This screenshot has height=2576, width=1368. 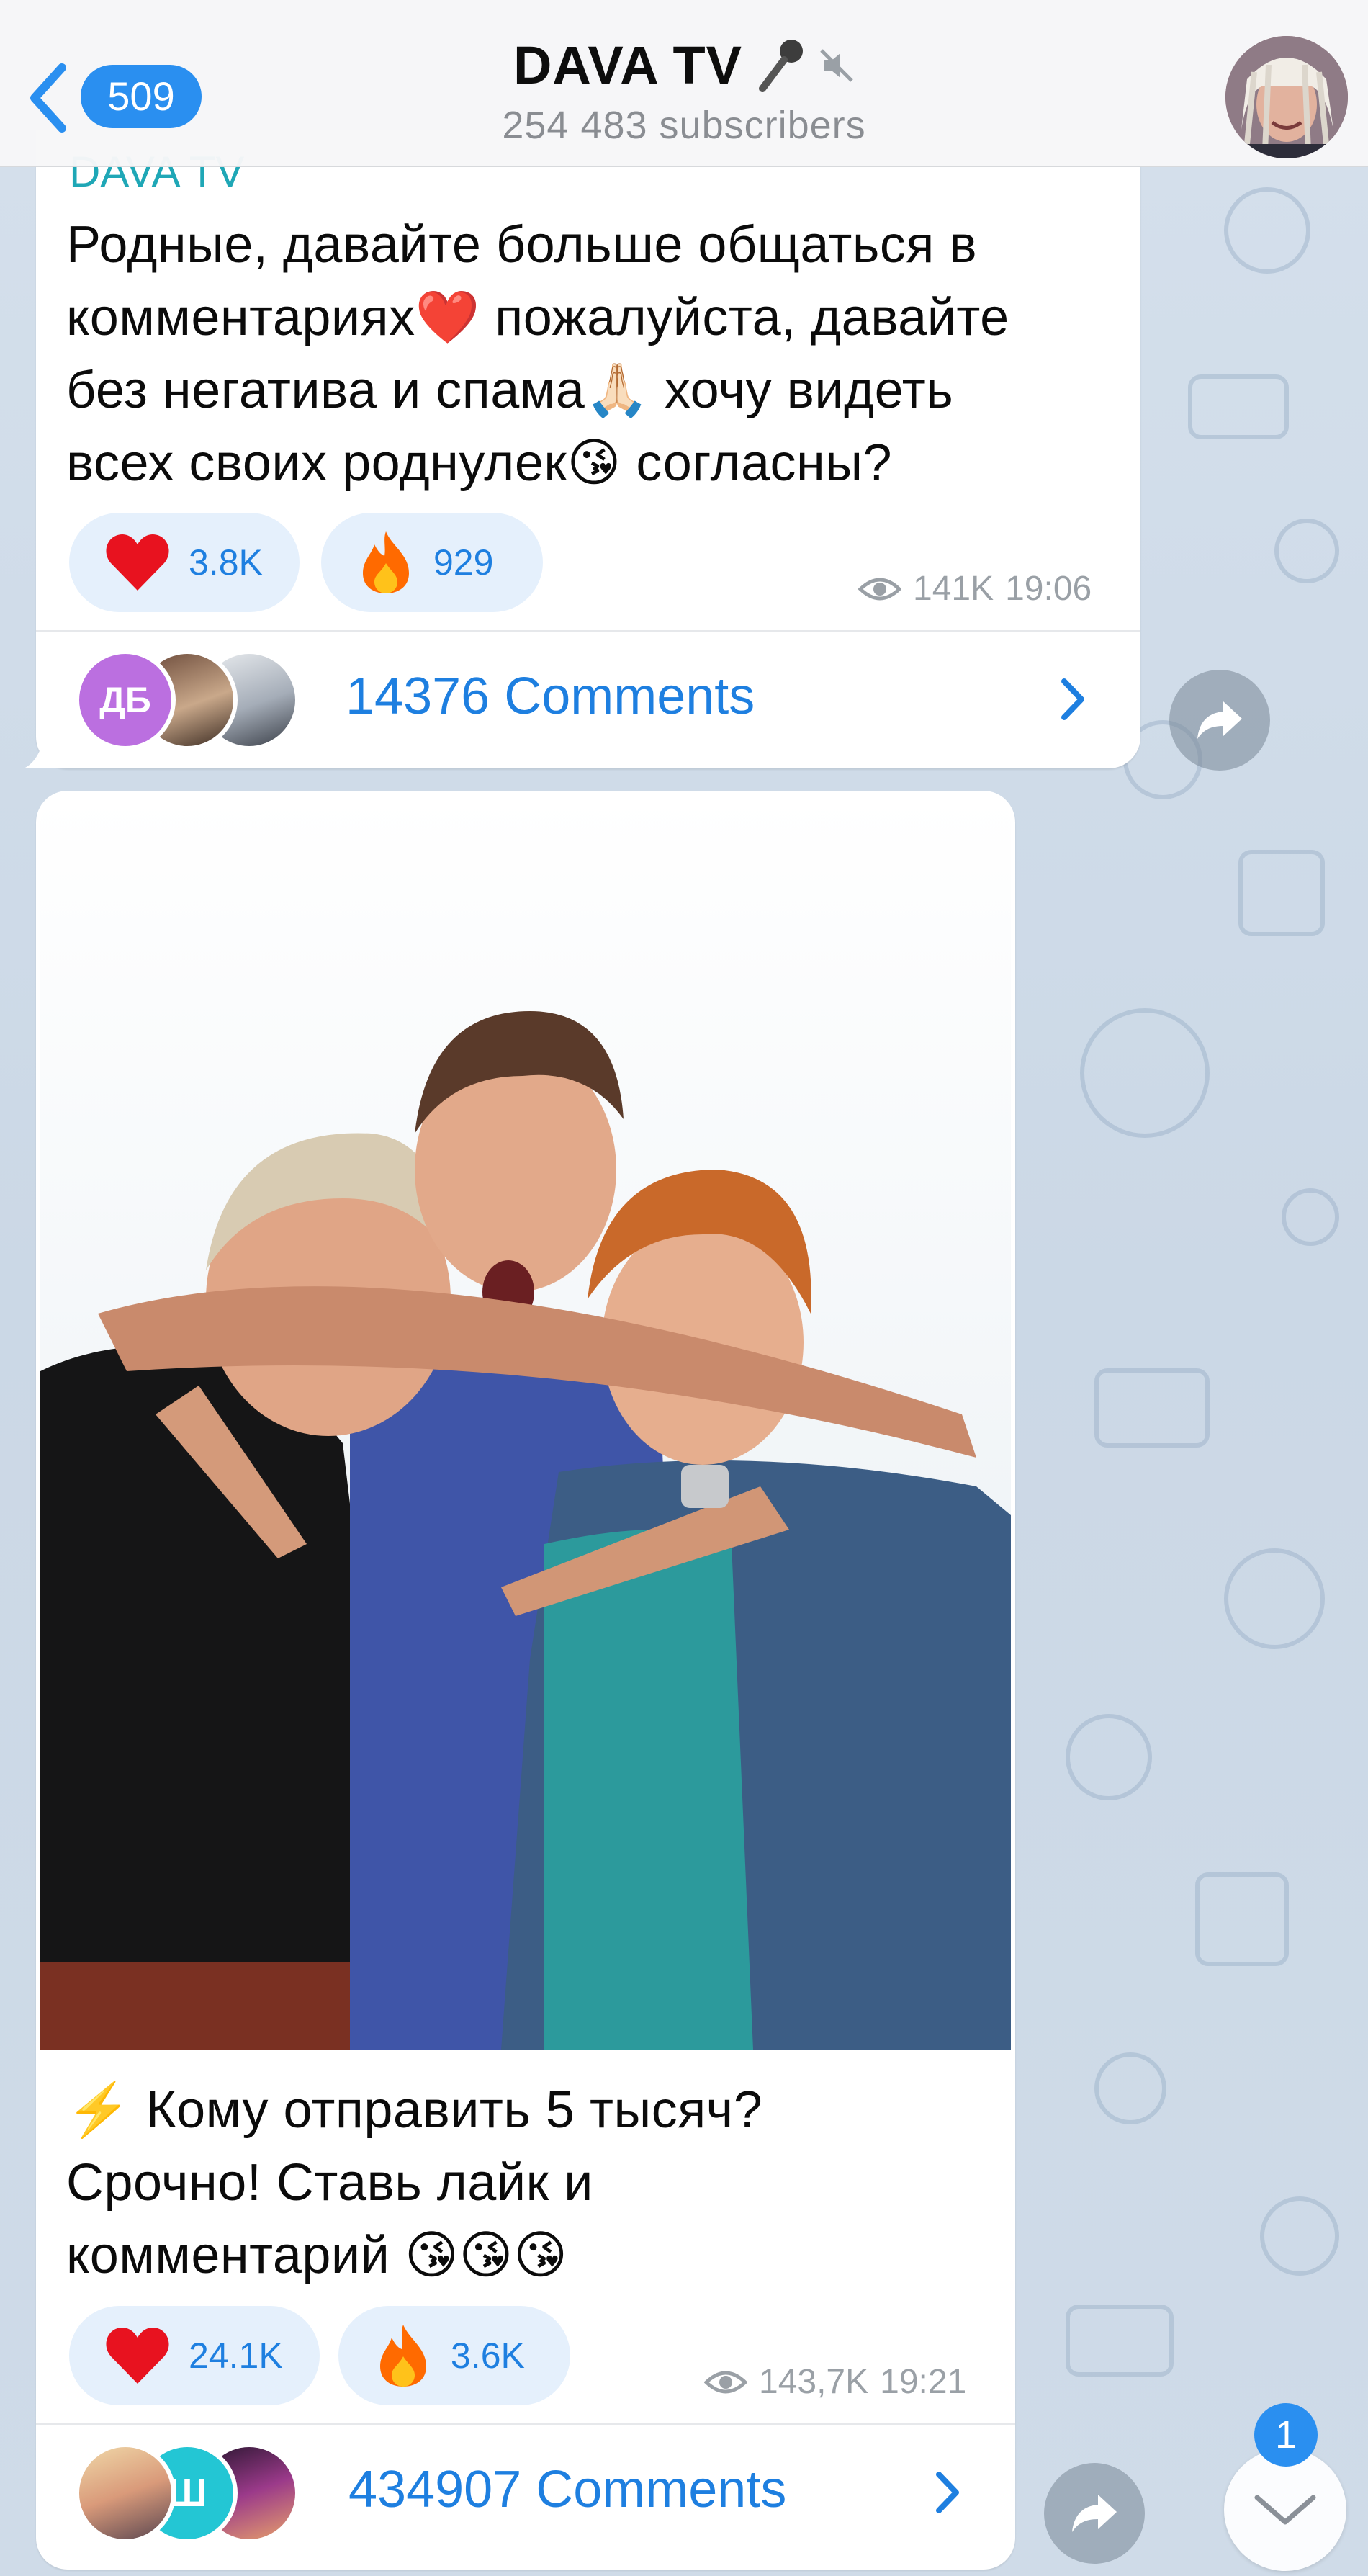 I want to click on reaction-fire: 929, so click(x=432, y=562).